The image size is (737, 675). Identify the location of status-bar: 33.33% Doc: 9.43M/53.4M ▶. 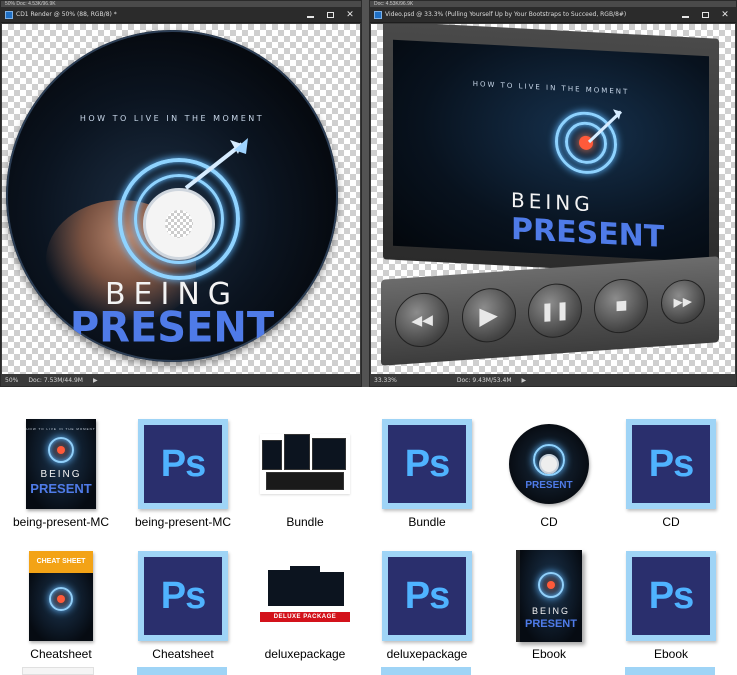
(553, 380).